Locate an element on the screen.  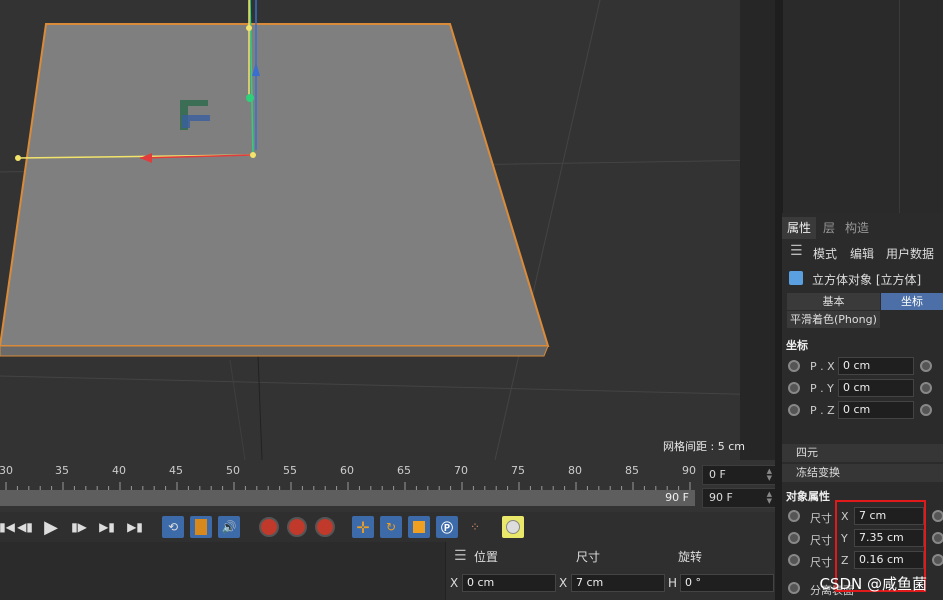
menu-userdata: 用户数据 is located at coordinates (910, 253).